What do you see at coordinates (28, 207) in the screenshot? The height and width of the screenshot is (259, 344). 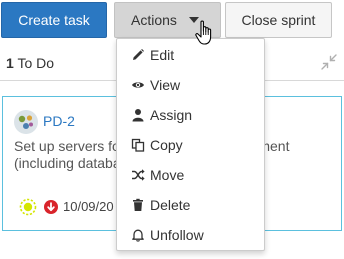 I see `status-indicator-icon` at bounding box center [28, 207].